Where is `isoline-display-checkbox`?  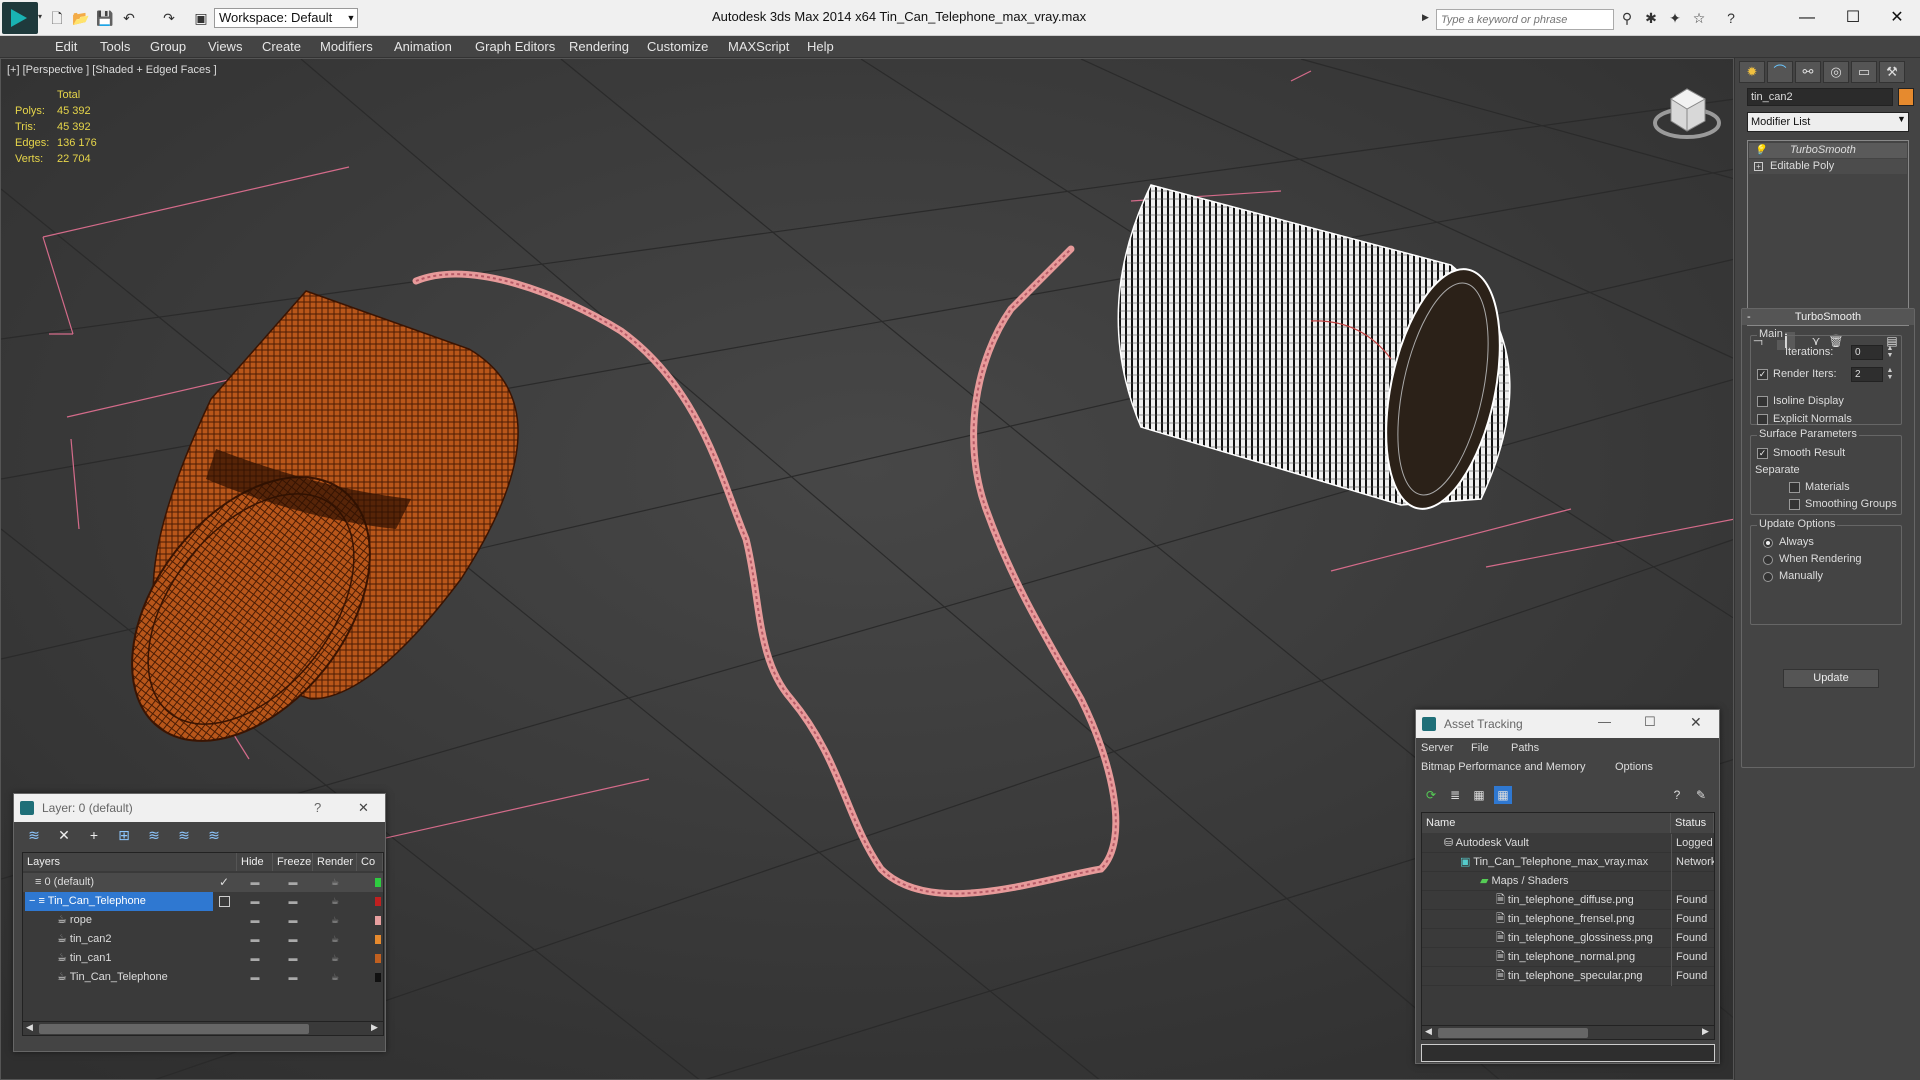
isoline-display-checkbox is located at coordinates (1762, 401).